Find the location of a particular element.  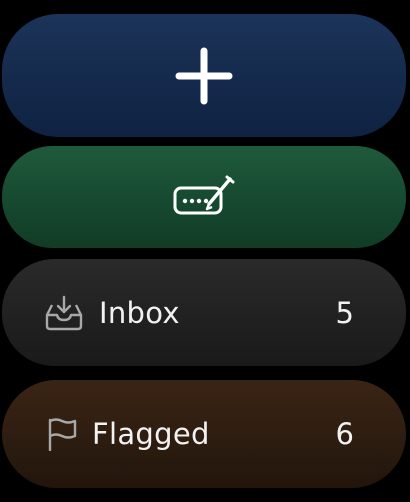

plus-icon is located at coordinates (204, 75).